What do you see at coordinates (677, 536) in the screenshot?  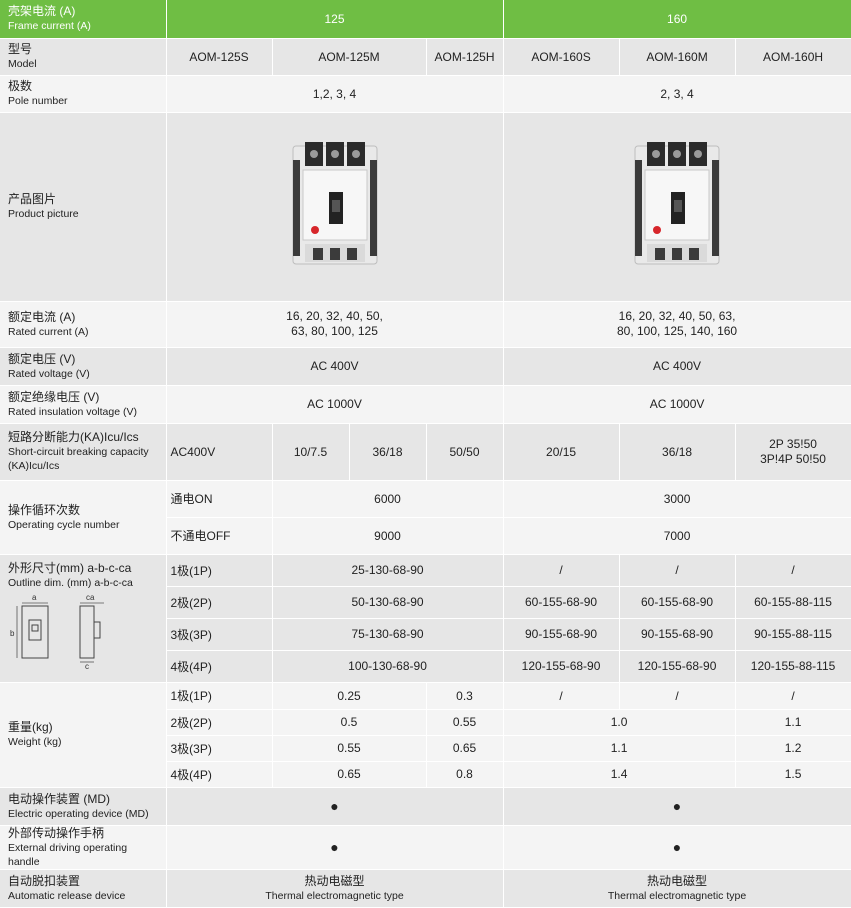 I see `cycles-off-160: 7000` at bounding box center [677, 536].